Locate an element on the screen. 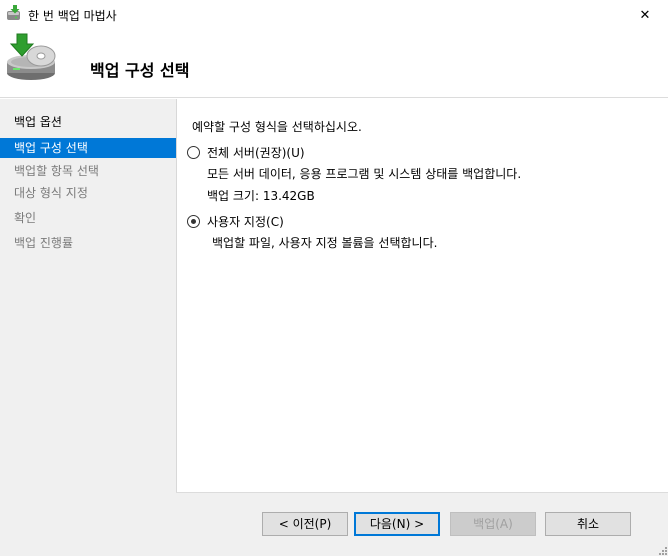 The width and height of the screenshot is (668, 556). wizard-header: 백업 구성 선택 is located at coordinates (334, 64).